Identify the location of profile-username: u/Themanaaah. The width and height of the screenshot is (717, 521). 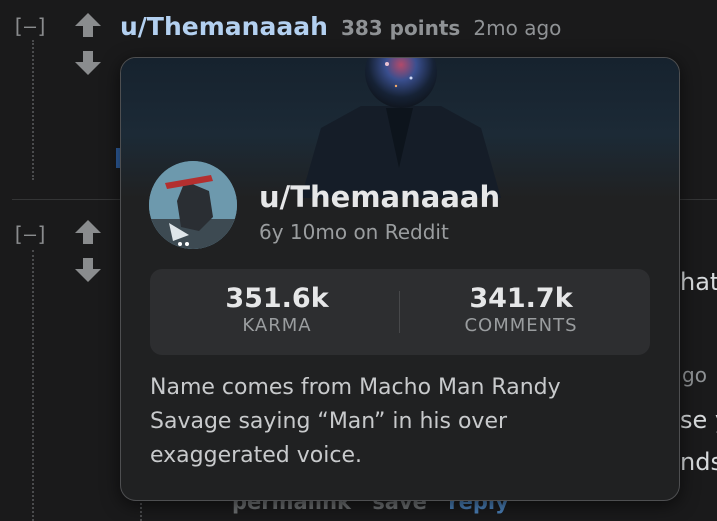
(379, 197).